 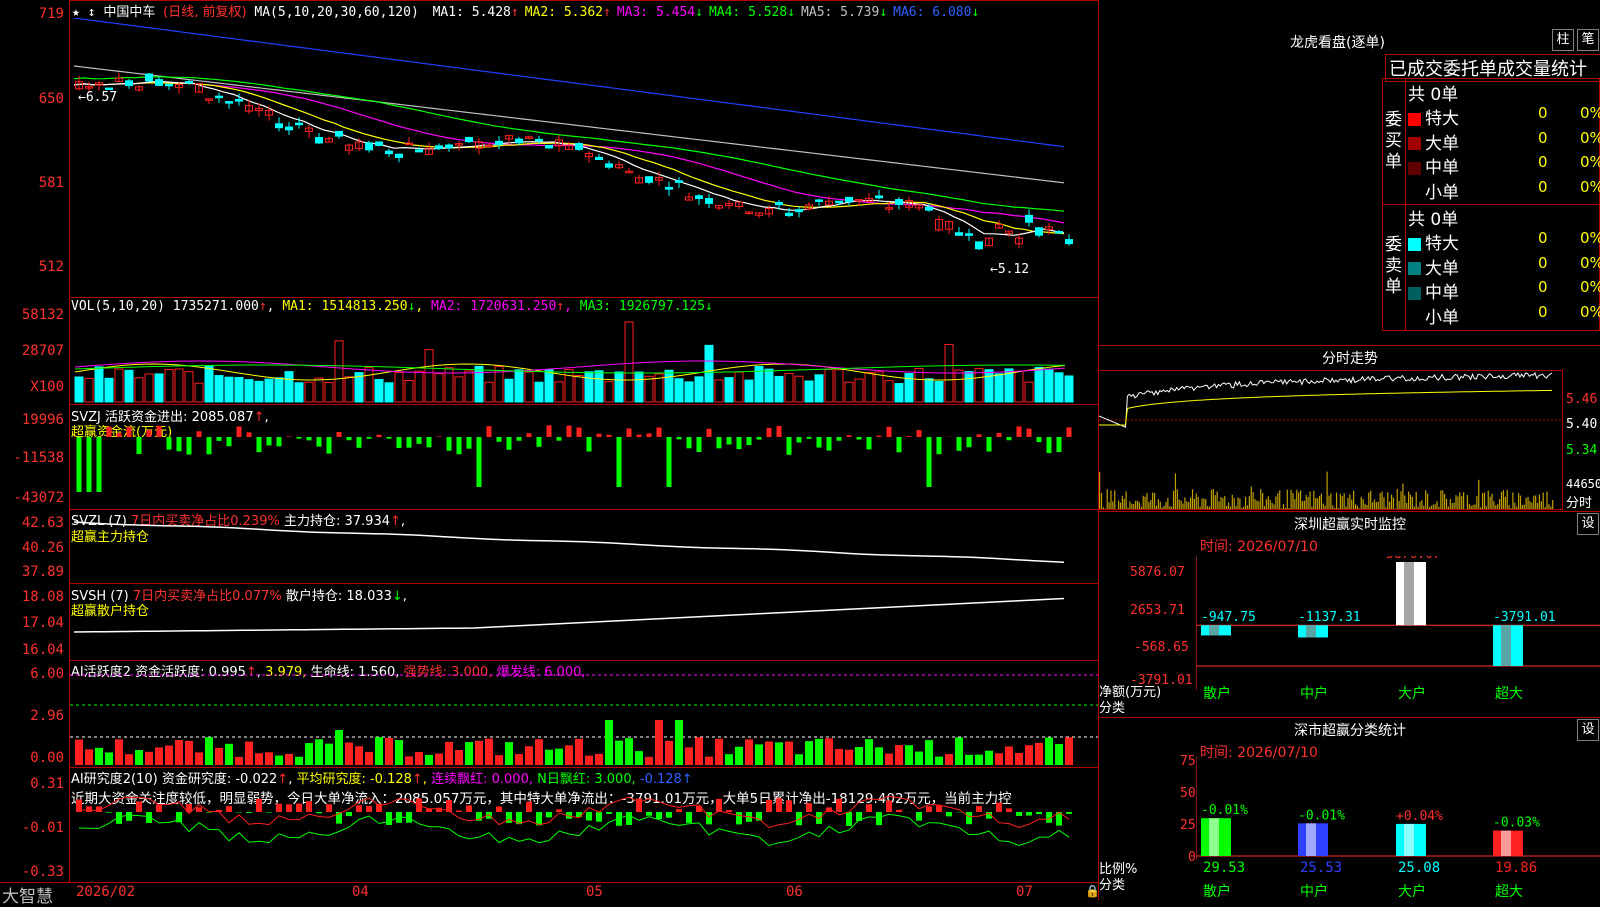 What do you see at coordinates (34, 825) in the screenshot?
I see `ai-research-y-axis: 0.31 -0.01 -0.33` at bounding box center [34, 825].